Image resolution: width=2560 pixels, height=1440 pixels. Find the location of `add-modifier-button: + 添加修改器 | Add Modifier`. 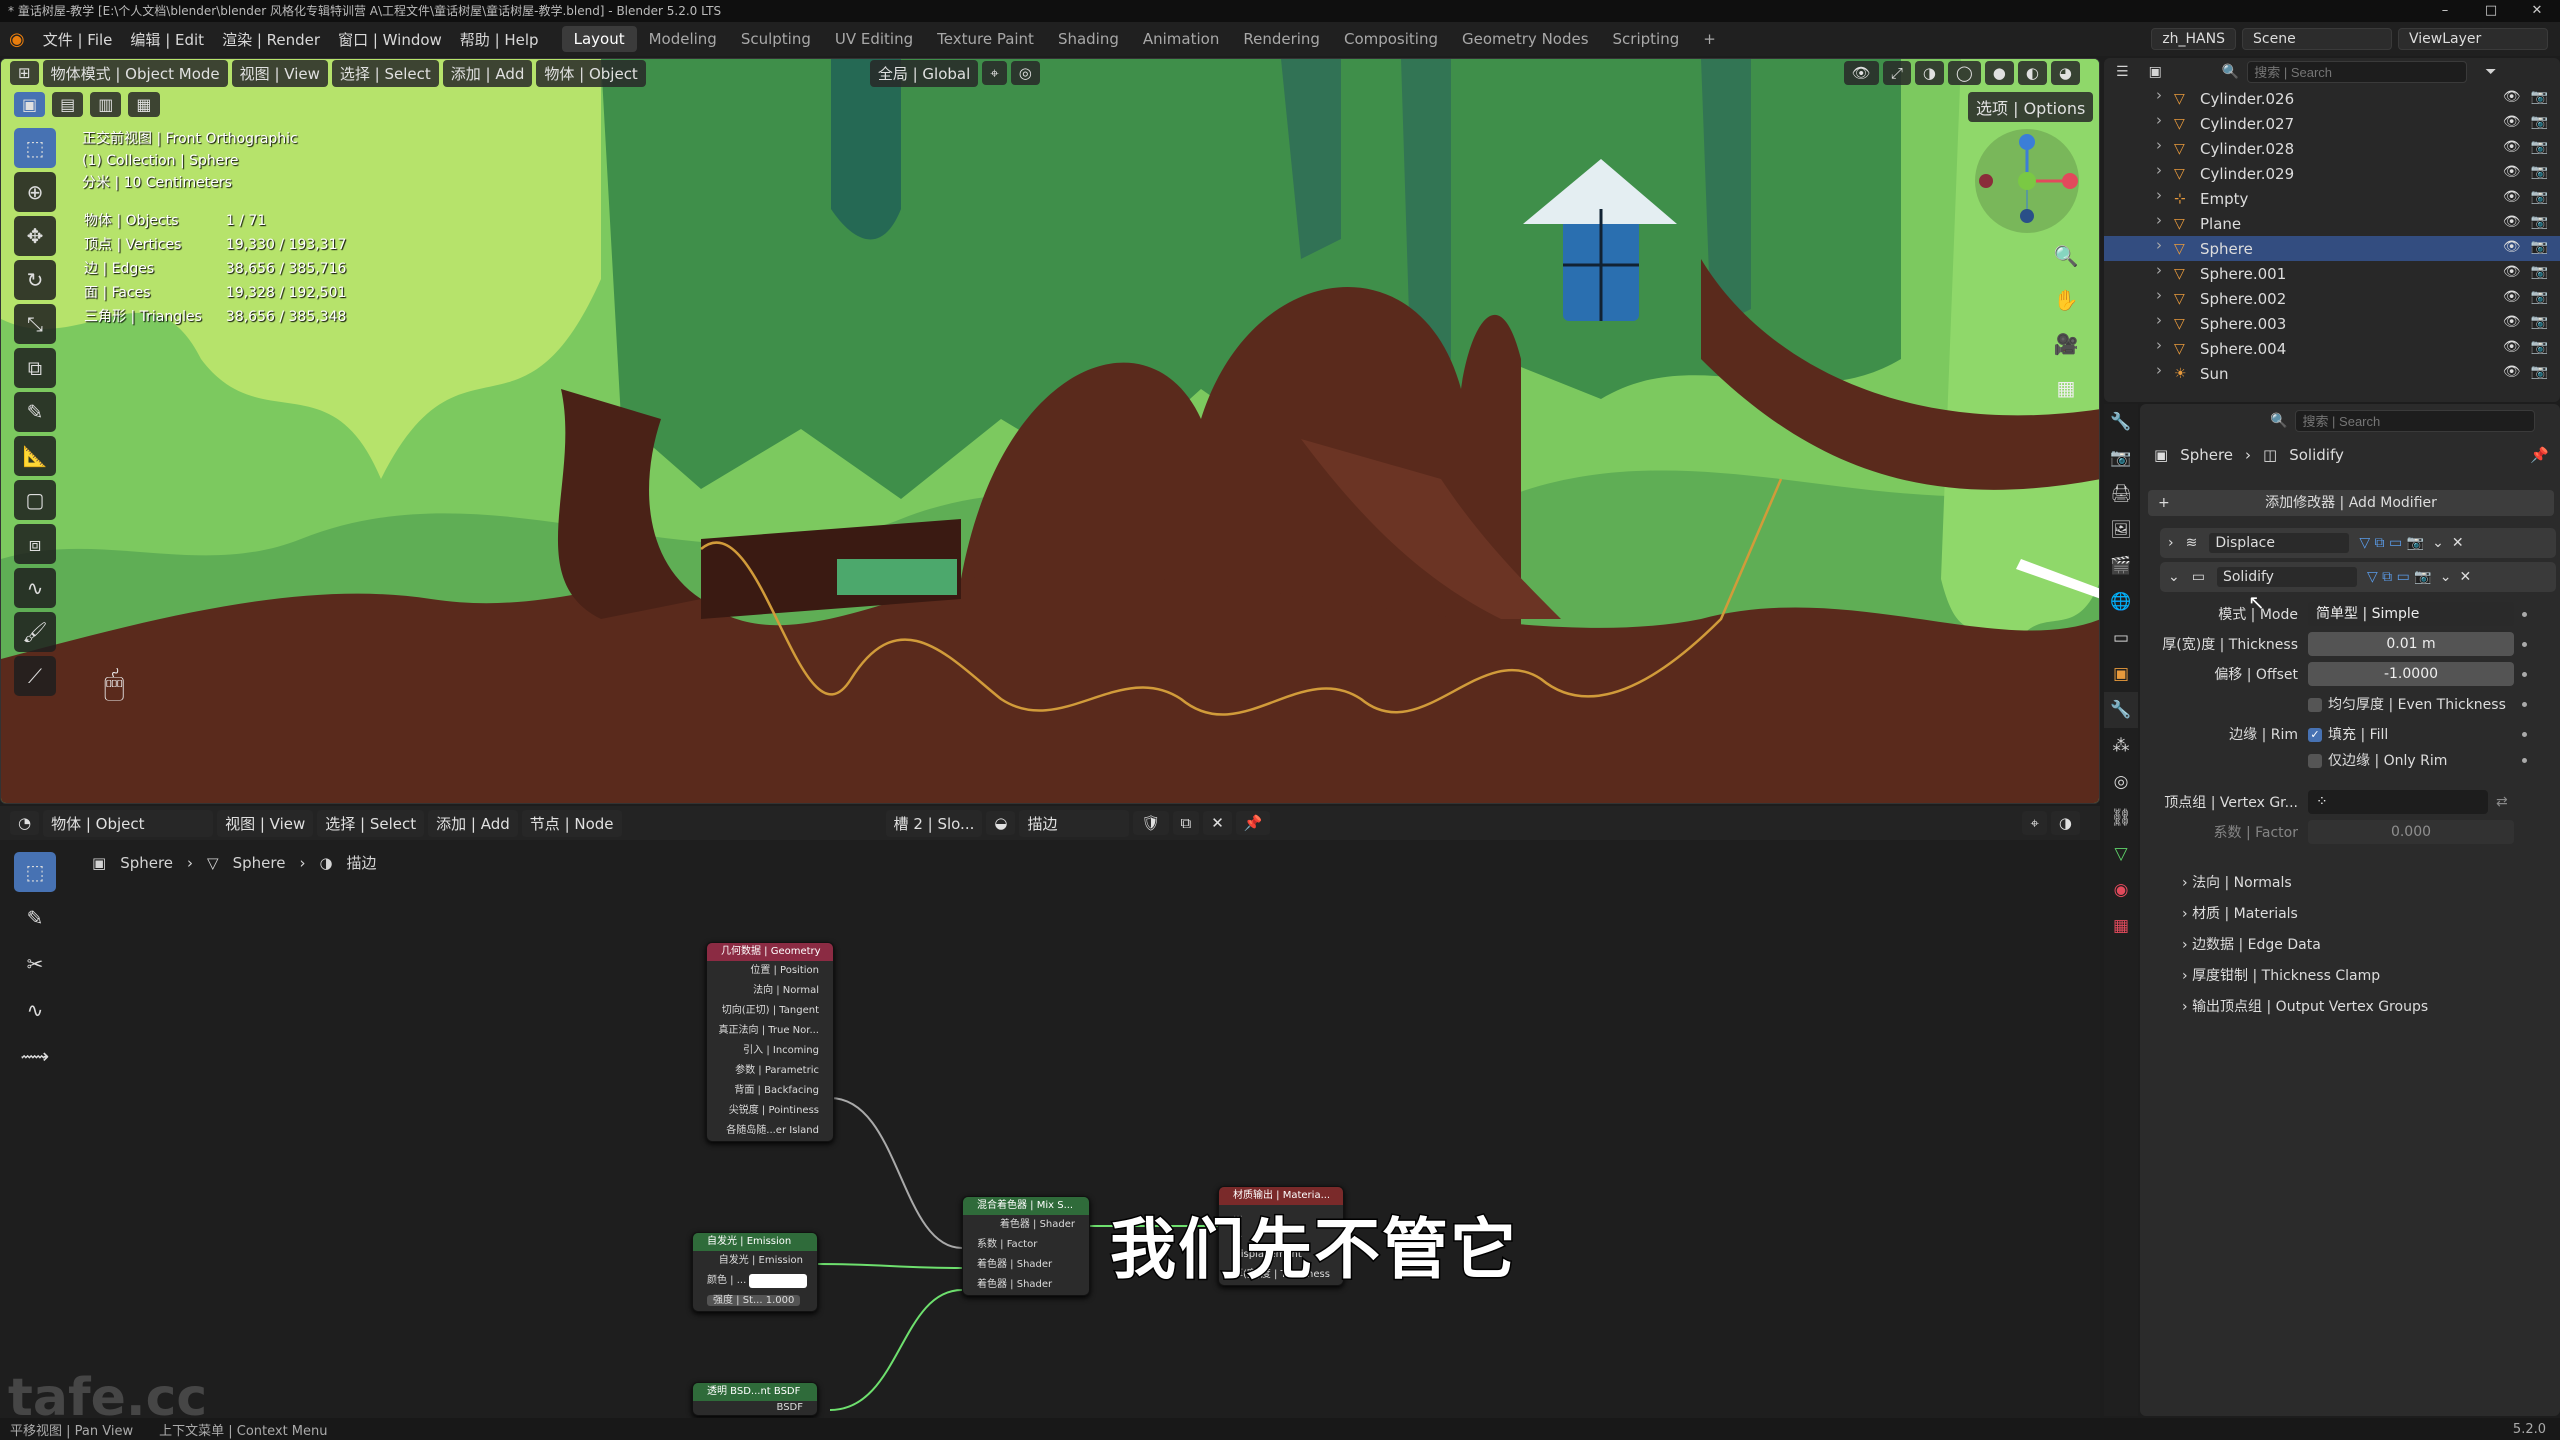

add-modifier-button: + 添加修改器 | Add Modifier is located at coordinates (2351, 503).